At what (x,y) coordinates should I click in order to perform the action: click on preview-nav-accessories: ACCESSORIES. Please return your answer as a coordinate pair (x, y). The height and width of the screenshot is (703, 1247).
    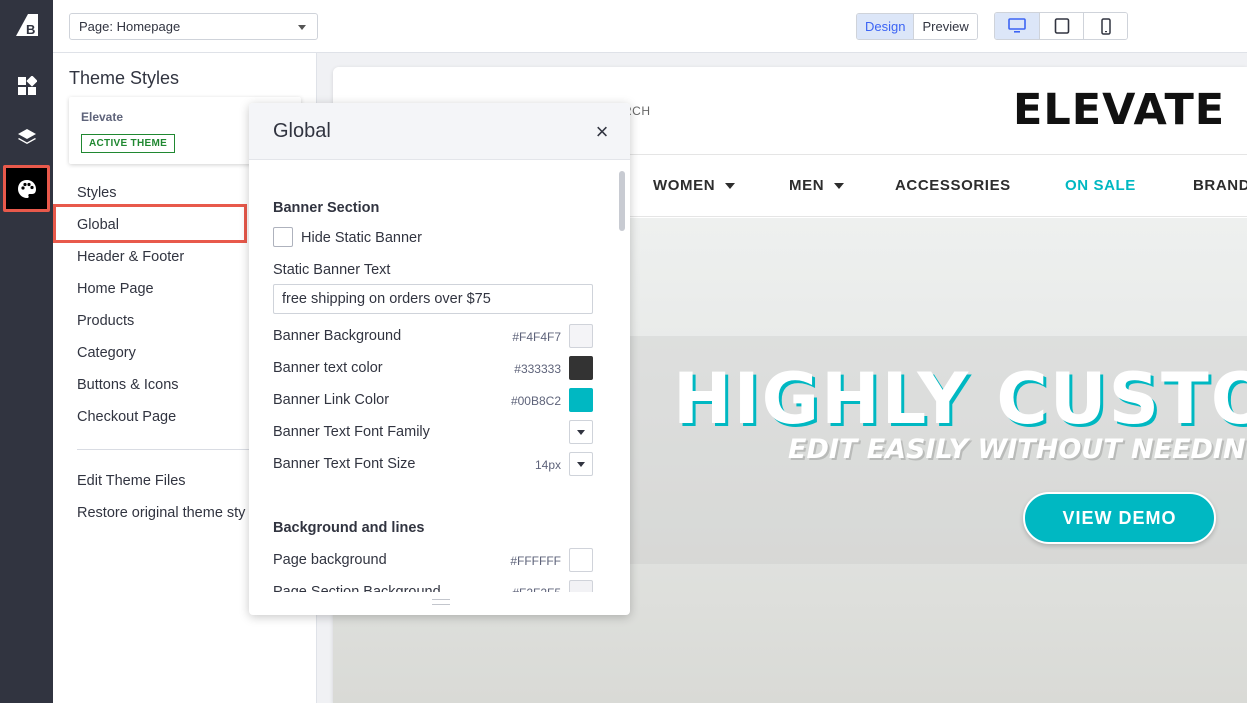
    Looking at the image, I should click on (953, 185).